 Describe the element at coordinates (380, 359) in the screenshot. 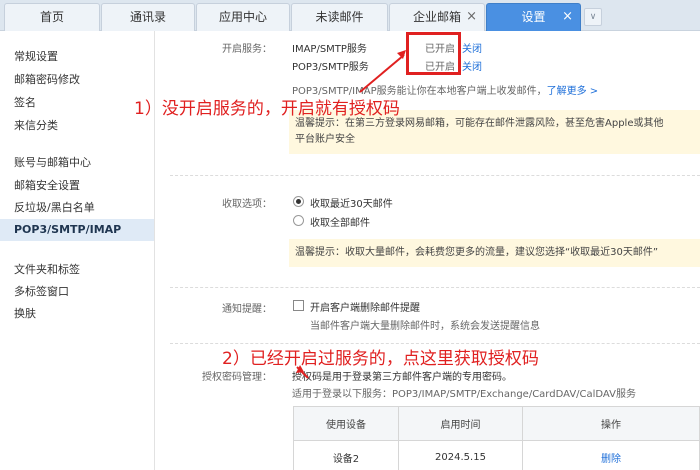

I see `annotation-2: 2）已经开启过服务的，点这里获取授权码` at that location.